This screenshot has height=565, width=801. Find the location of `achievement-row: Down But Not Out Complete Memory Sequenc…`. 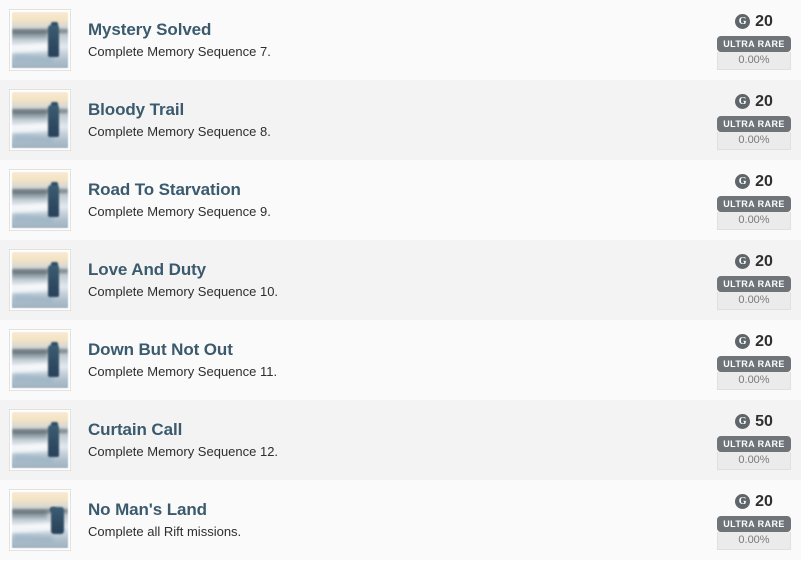

achievement-row: Down But Not Out Complete Memory Sequenc… is located at coordinates (400, 360).